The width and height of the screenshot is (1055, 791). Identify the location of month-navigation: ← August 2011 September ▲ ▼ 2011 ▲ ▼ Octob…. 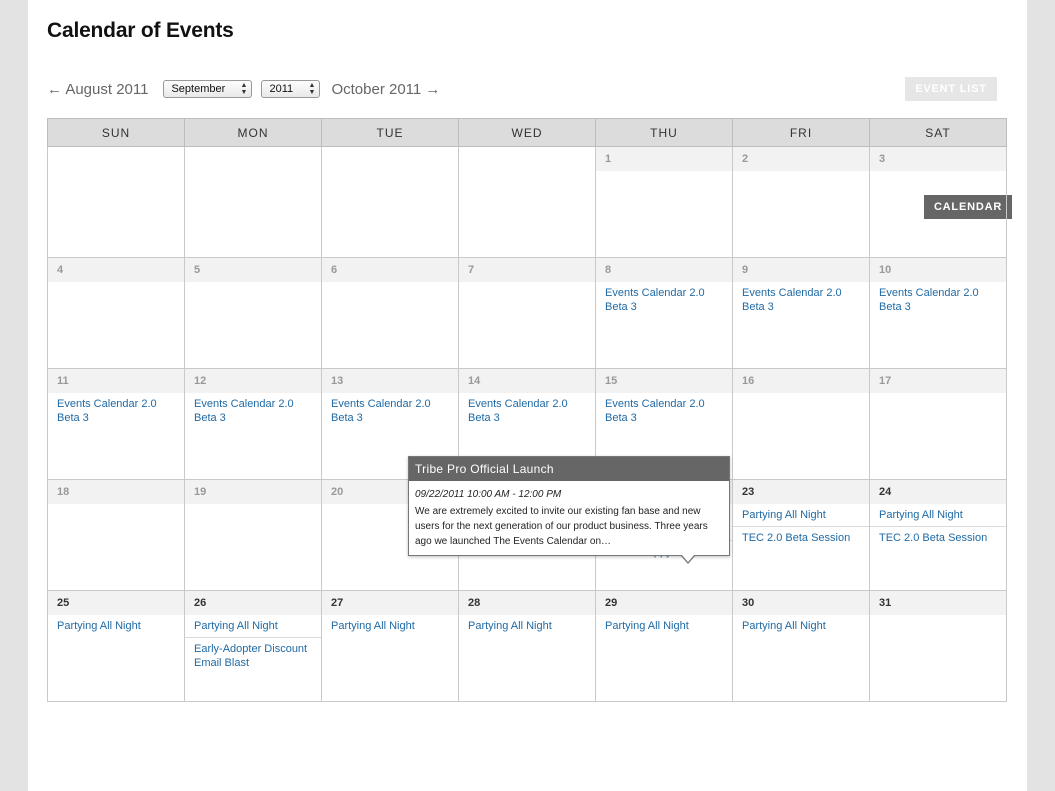
(243, 89).